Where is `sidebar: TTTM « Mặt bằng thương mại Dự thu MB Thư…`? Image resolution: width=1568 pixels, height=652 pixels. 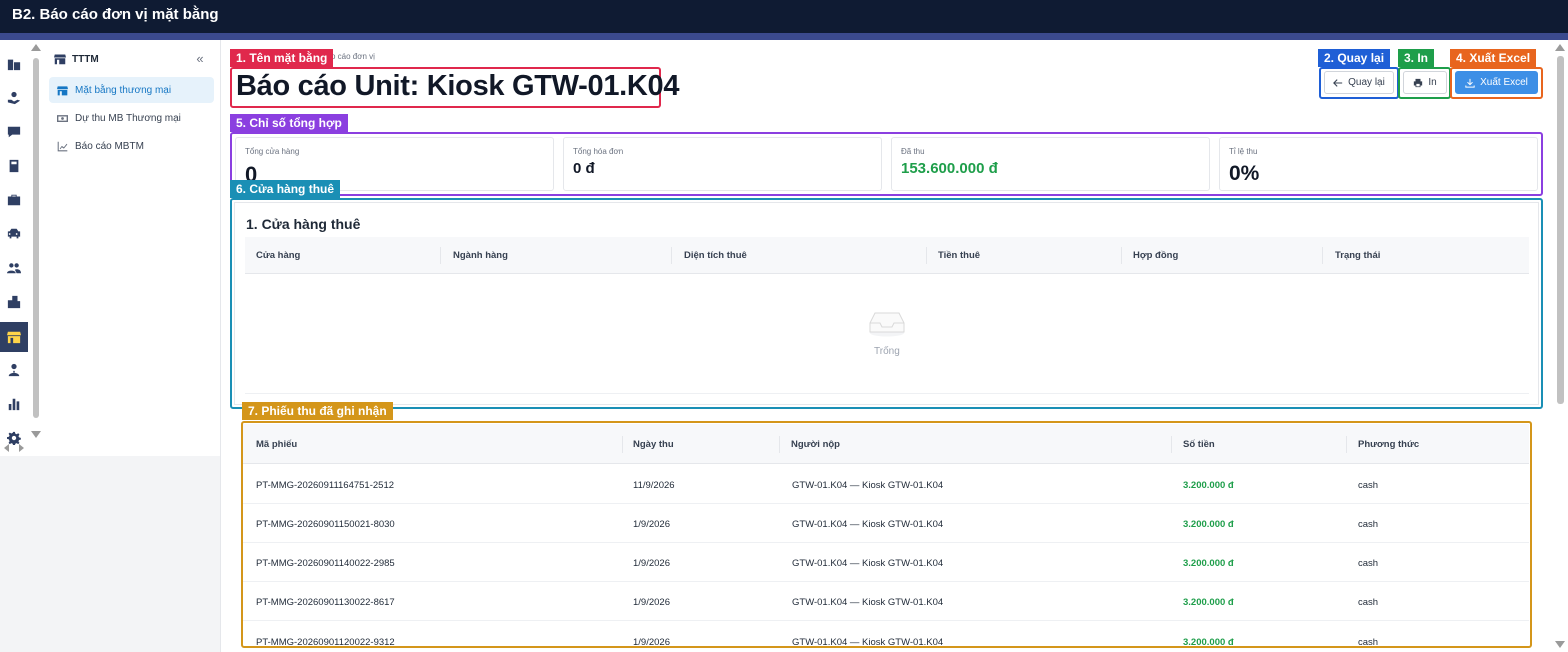 sidebar: TTTM « Mặt bằng thương mại Dự thu MB Thư… is located at coordinates (132, 248).